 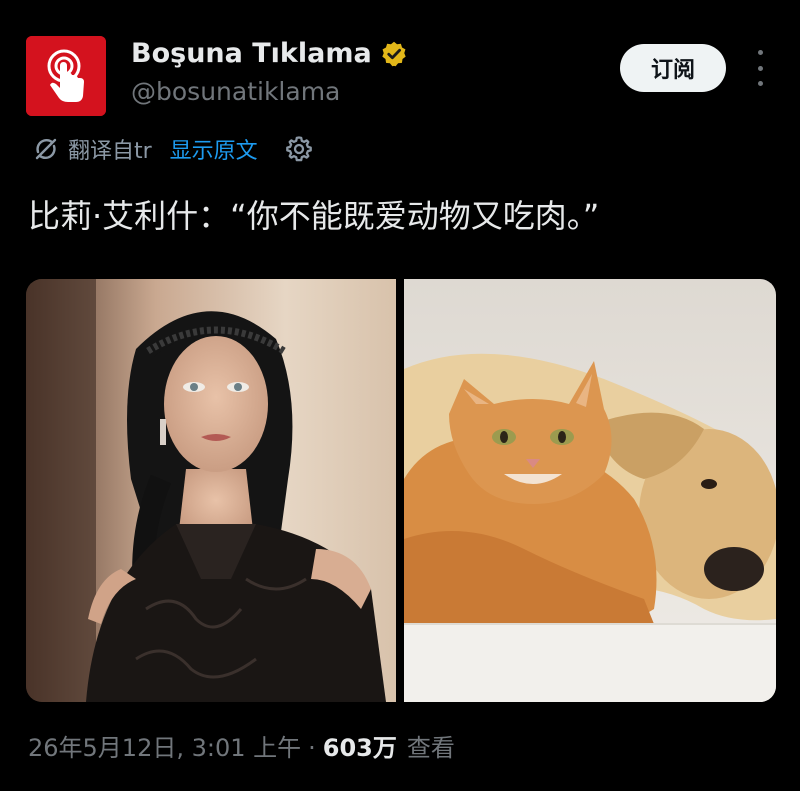 I want to click on gear-icon, so click(x=299, y=149).